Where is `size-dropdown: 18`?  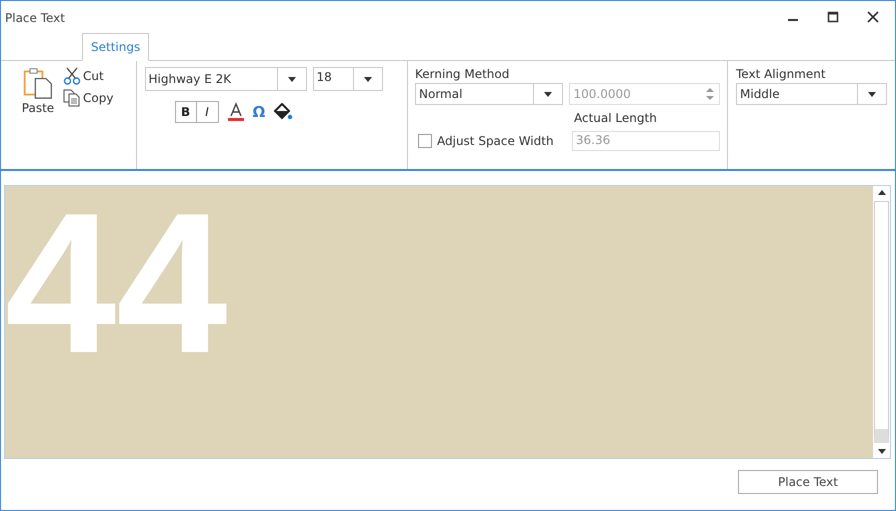
size-dropdown: 18 is located at coordinates (347, 79).